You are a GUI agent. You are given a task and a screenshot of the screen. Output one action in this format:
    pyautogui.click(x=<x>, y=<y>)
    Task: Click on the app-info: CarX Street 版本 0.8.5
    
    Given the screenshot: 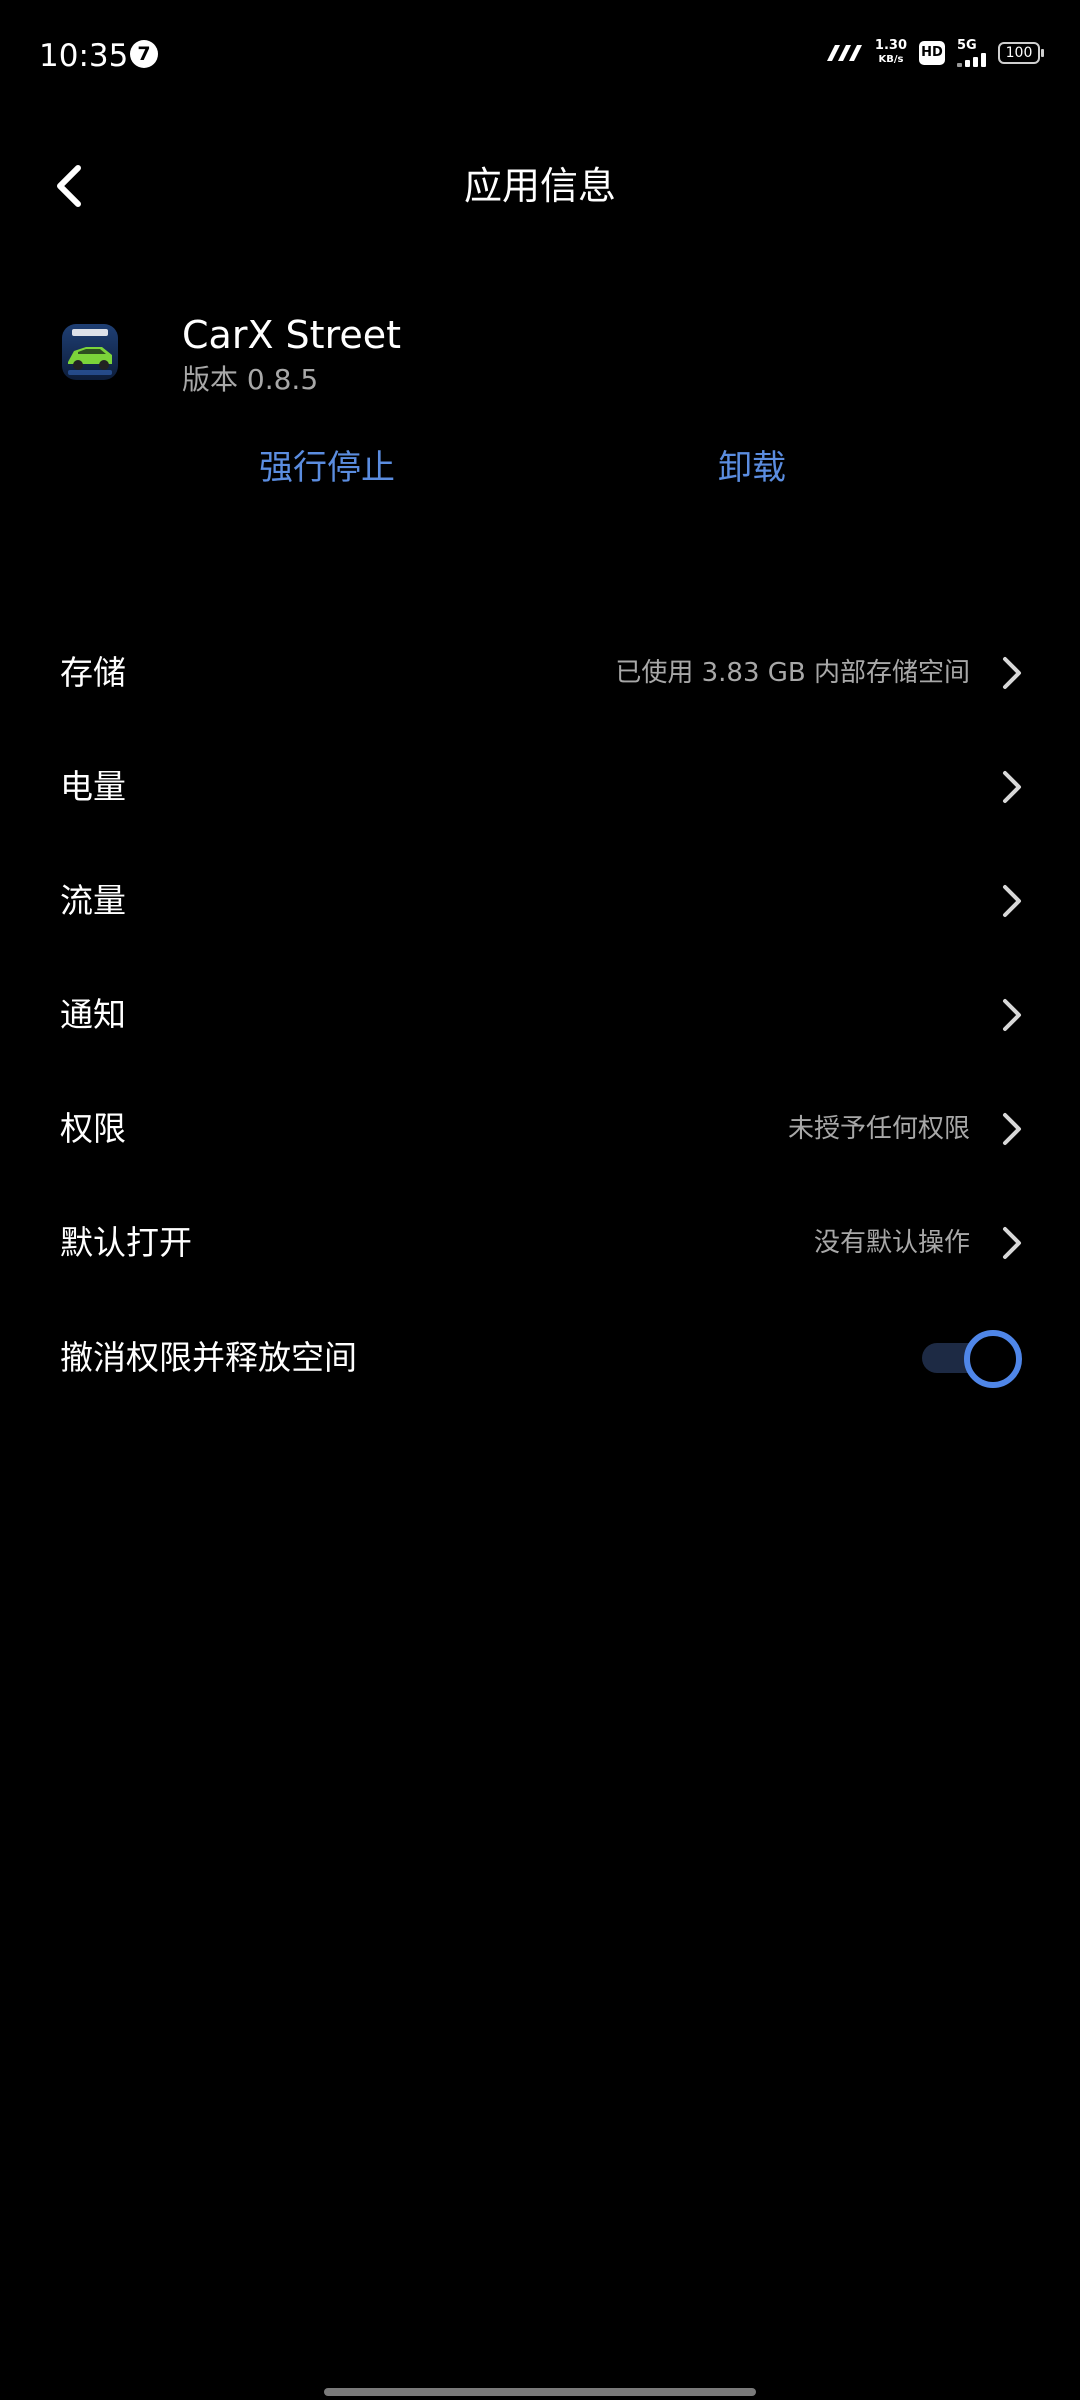 What is the action you would take?
    pyautogui.click(x=540, y=360)
    